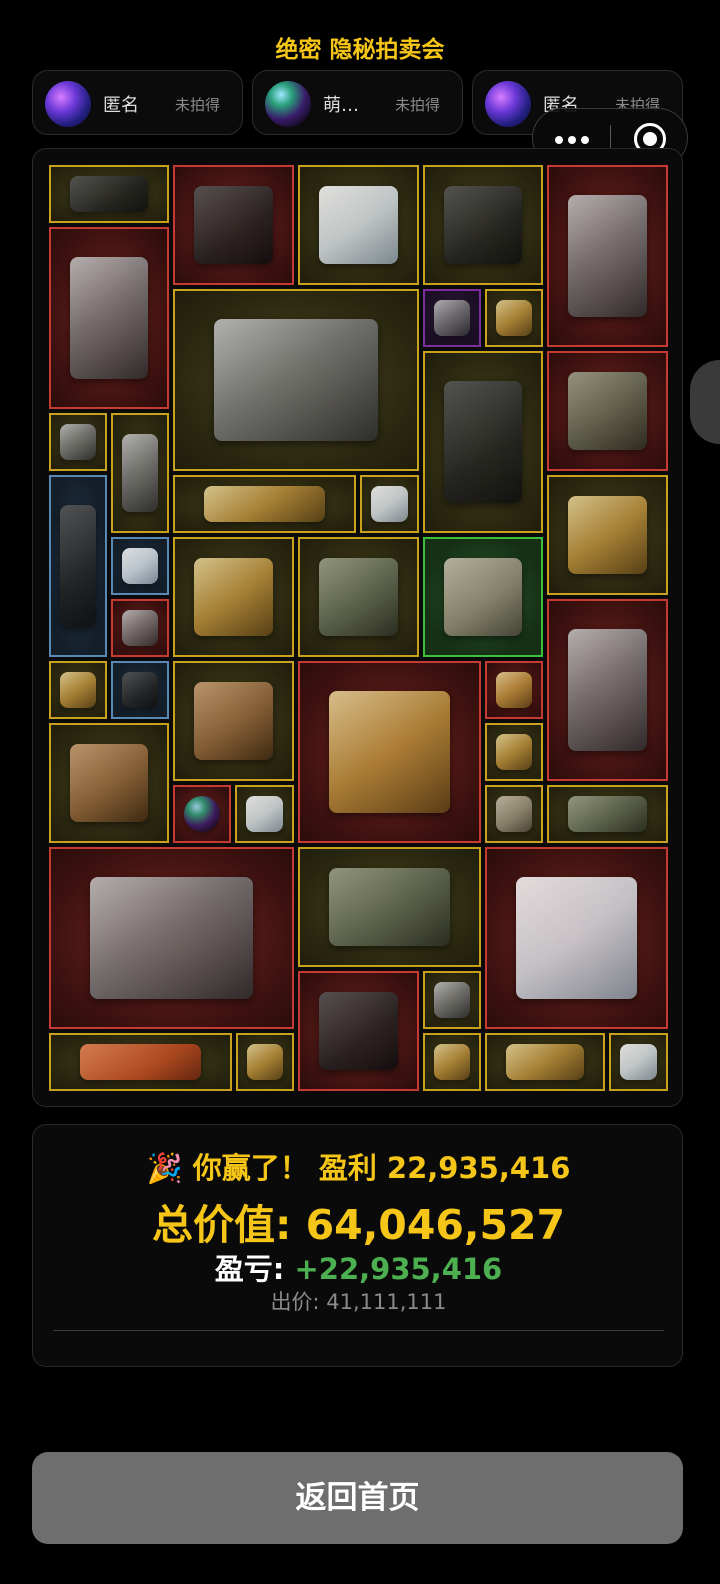  Describe the element at coordinates (140, 566) in the screenshot. I see `item-tile-mp3-player` at that location.